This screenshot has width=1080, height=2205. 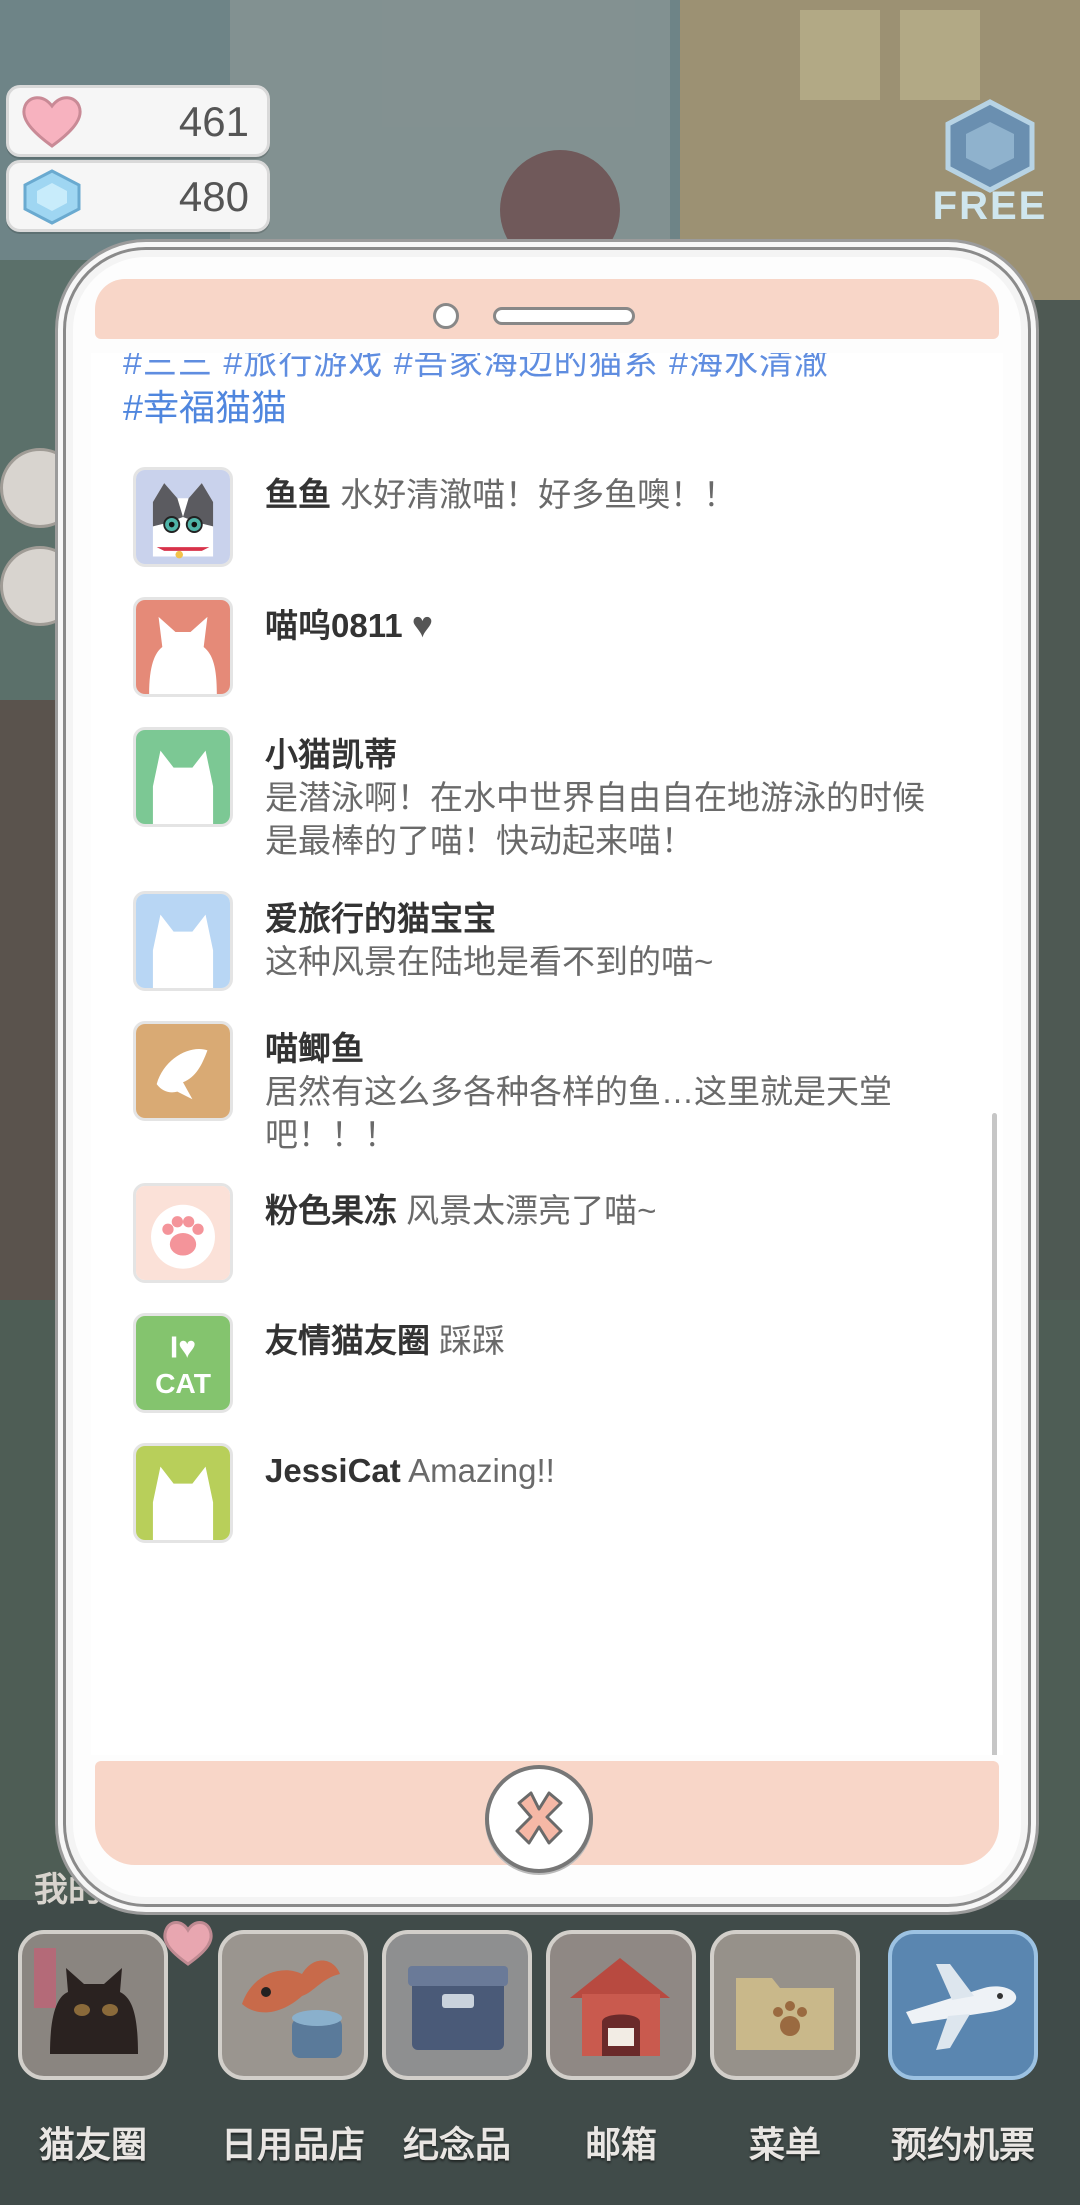 I want to click on scrollbar, so click(x=994, y=1434).